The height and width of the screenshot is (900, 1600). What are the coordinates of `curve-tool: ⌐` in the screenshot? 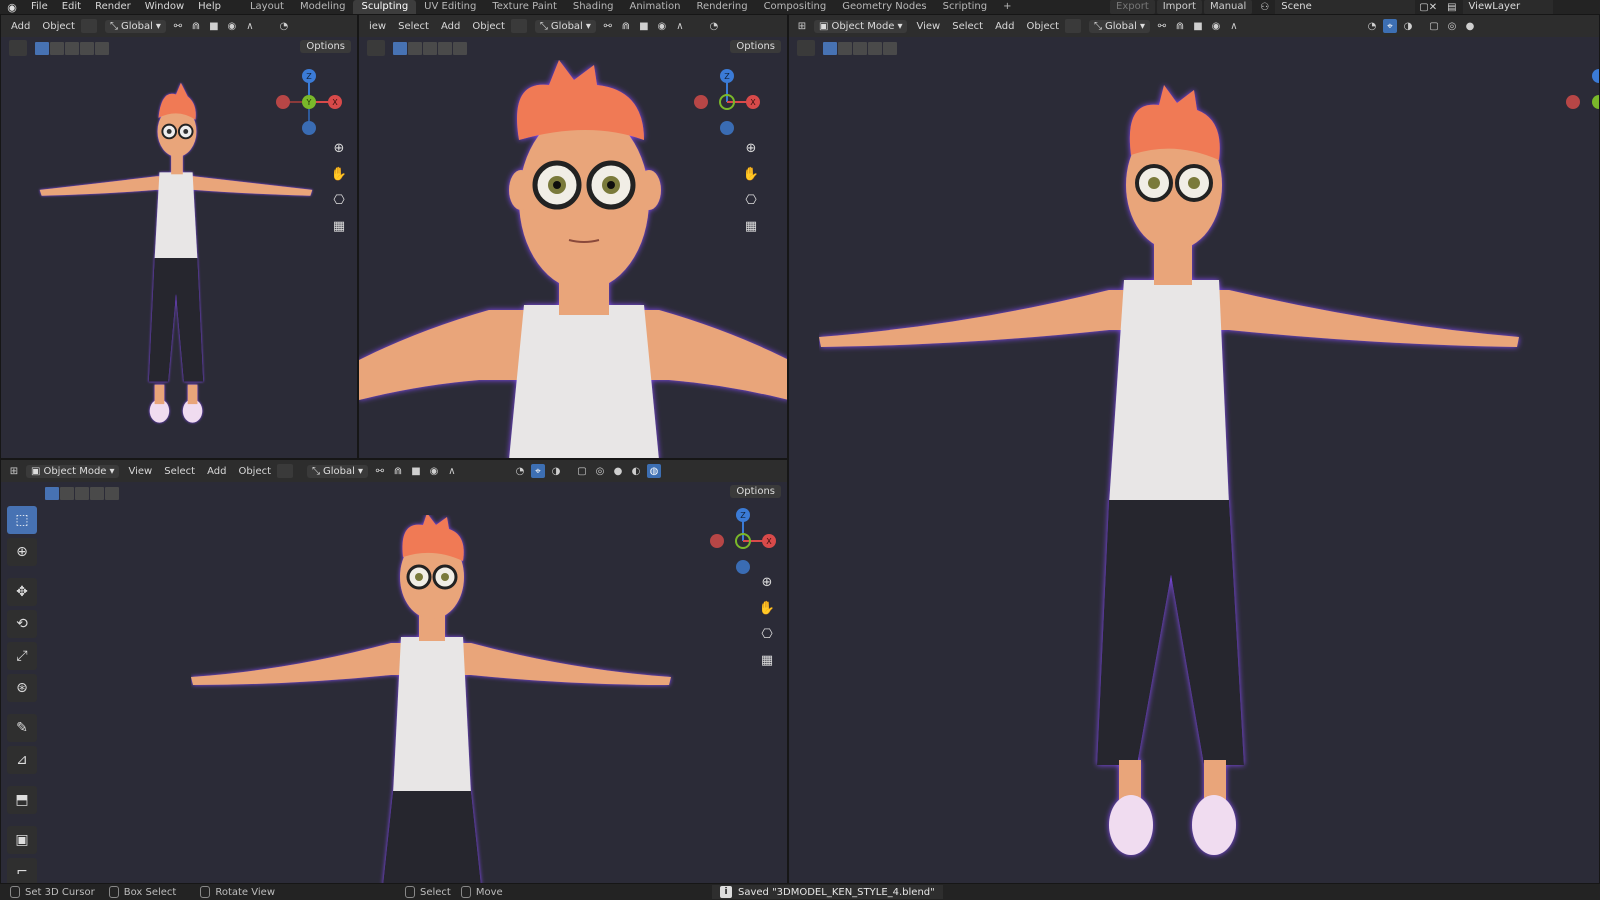 It's located at (22, 870).